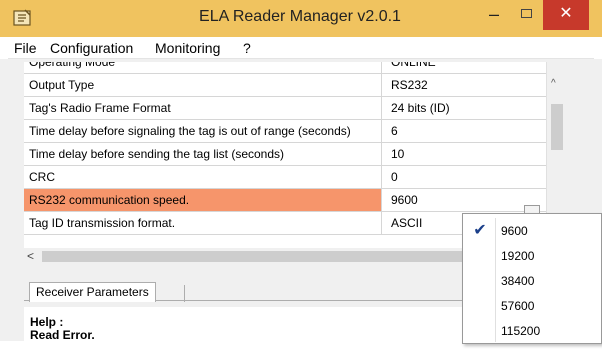 This screenshot has height=349, width=602. What do you see at coordinates (252, 256) in the screenshot?
I see `scroll-thumb-horizontal` at bounding box center [252, 256].